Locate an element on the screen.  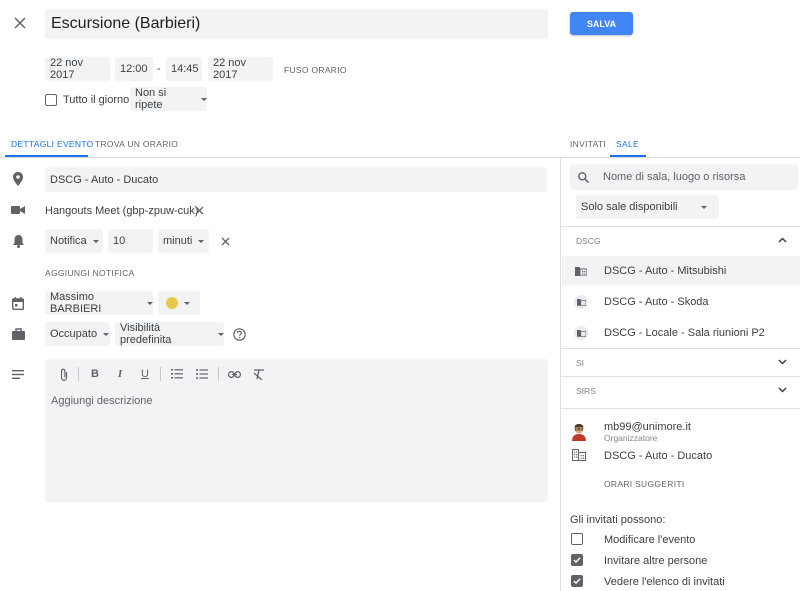
remove-conference-icon is located at coordinates (199, 210).